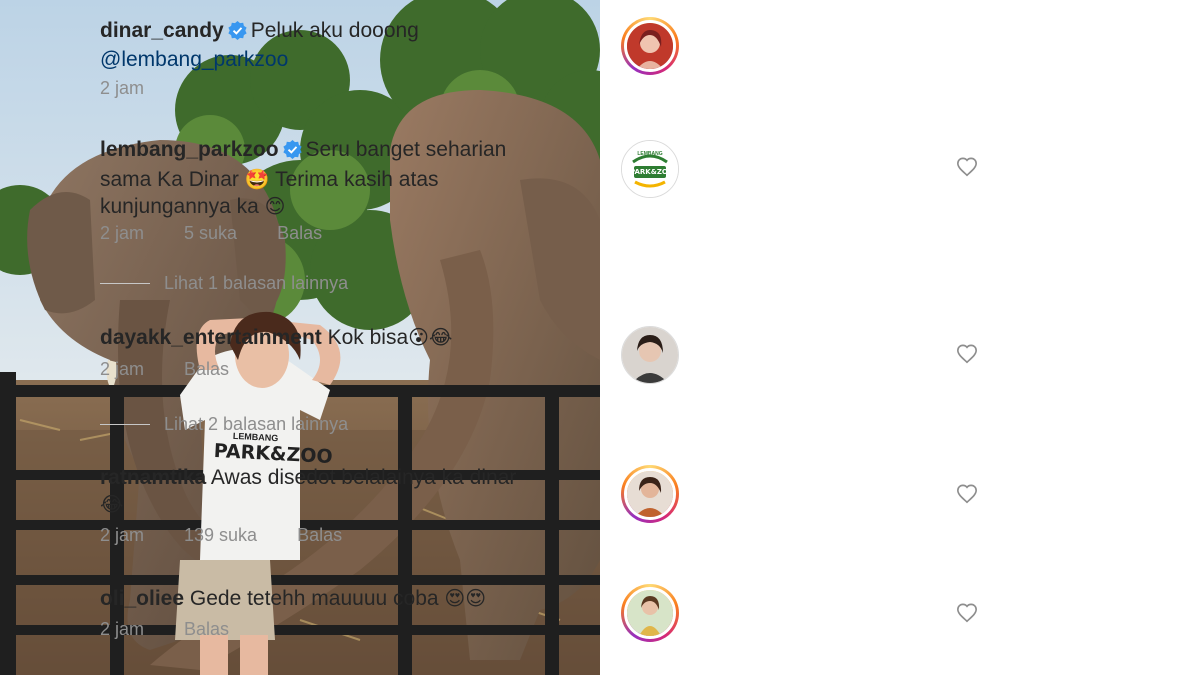 The width and height of the screenshot is (1200, 675). What do you see at coordinates (211, 337) in the screenshot?
I see `comment-username: dayakk_entertainment` at bounding box center [211, 337].